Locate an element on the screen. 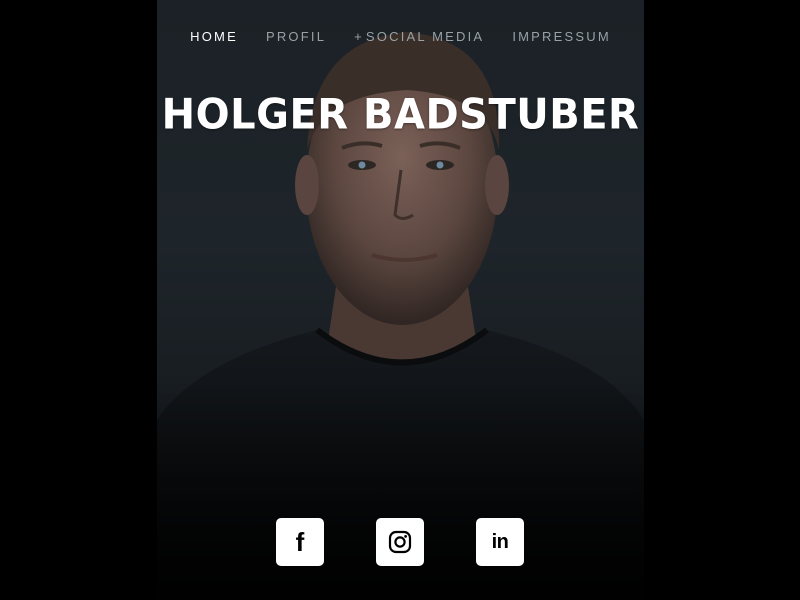 This screenshot has width=800, height=600. facebook-icon: f is located at coordinates (300, 541).